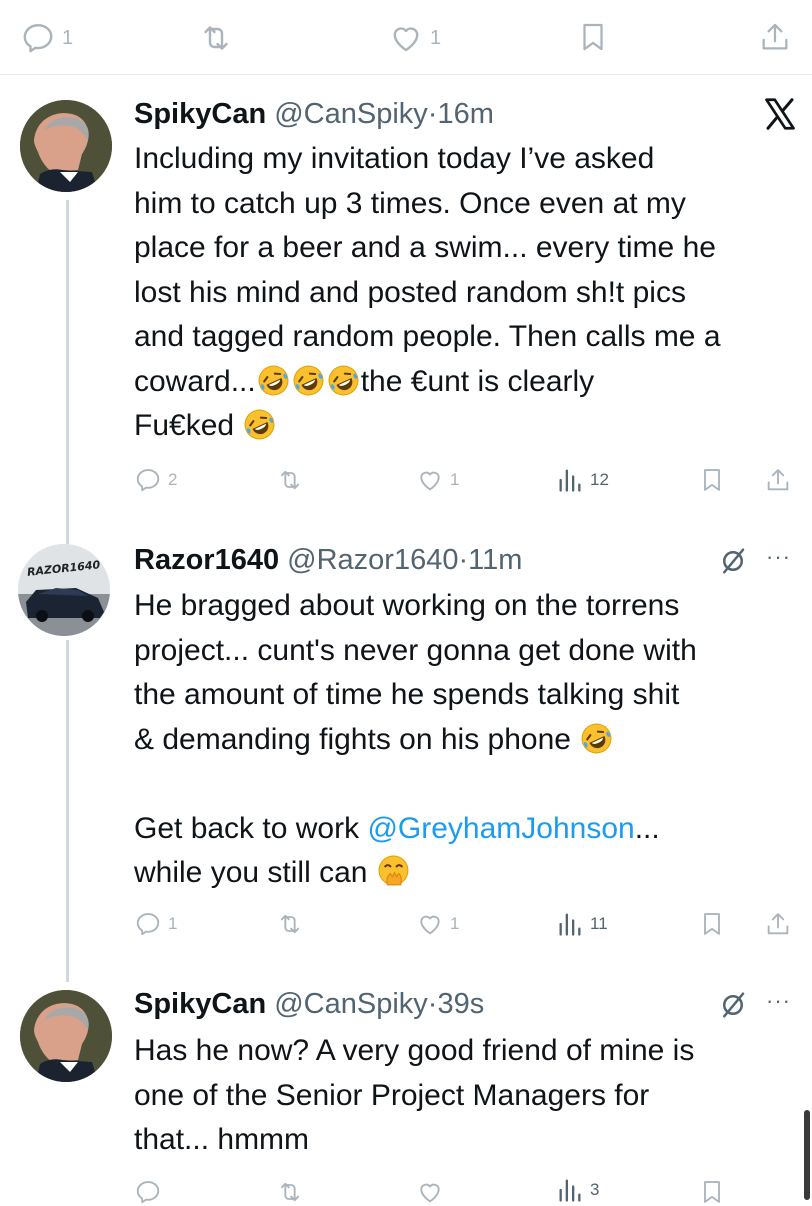  I want to click on text-fragment: Get back to work, so click(251, 828).